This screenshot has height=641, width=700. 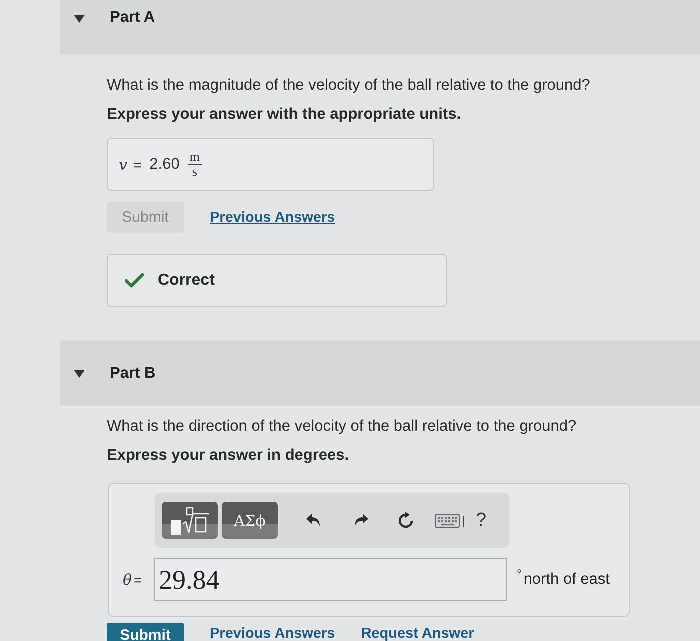 What do you see at coordinates (284, 115) in the screenshot?
I see `instruction-text: Express your answer with the appropriate units.` at bounding box center [284, 115].